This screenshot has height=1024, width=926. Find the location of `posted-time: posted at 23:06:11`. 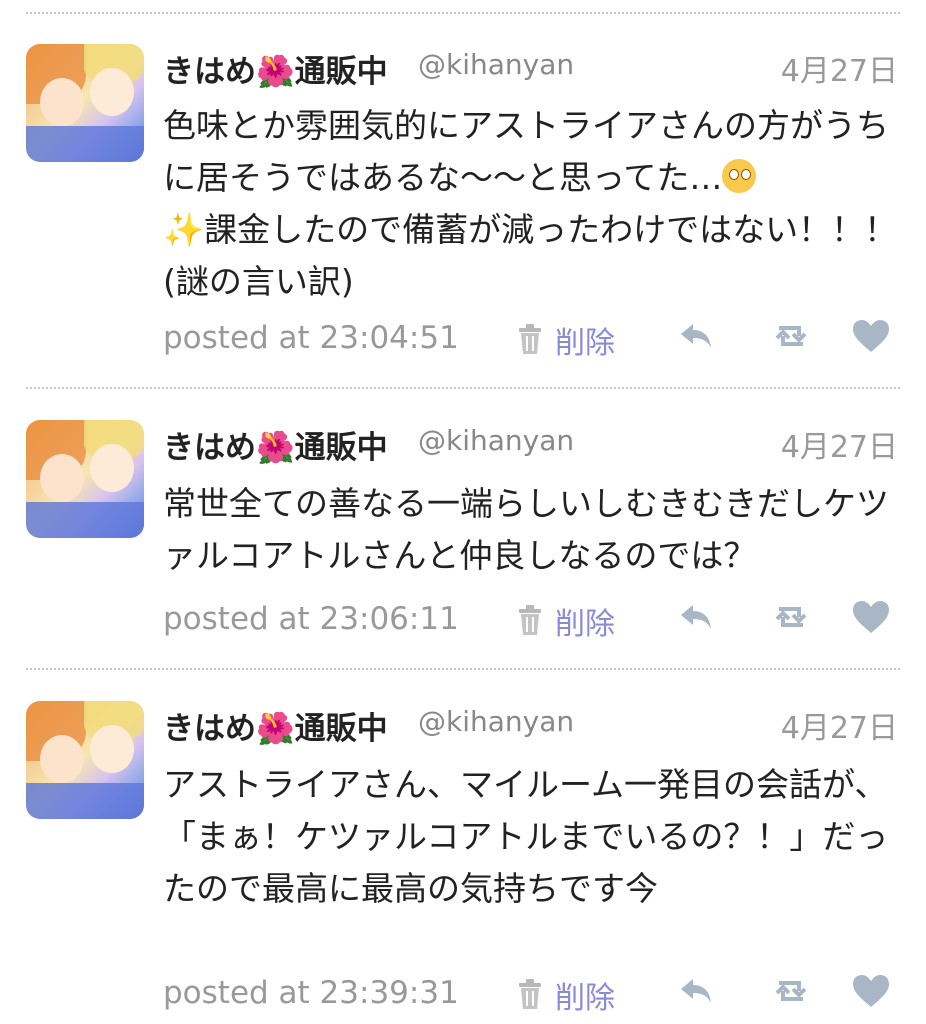

posted-time: posted at 23:06:11 is located at coordinates (311, 619).